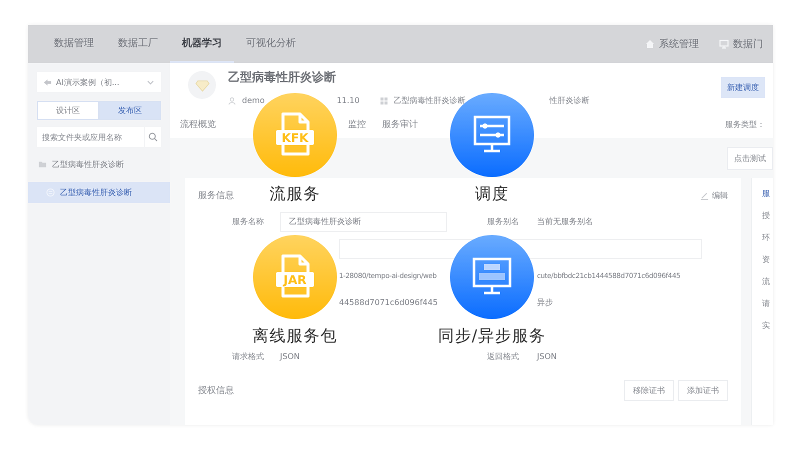  Describe the element at coordinates (679, 44) in the screenshot. I see `nav-link-label: 系统管理` at that location.